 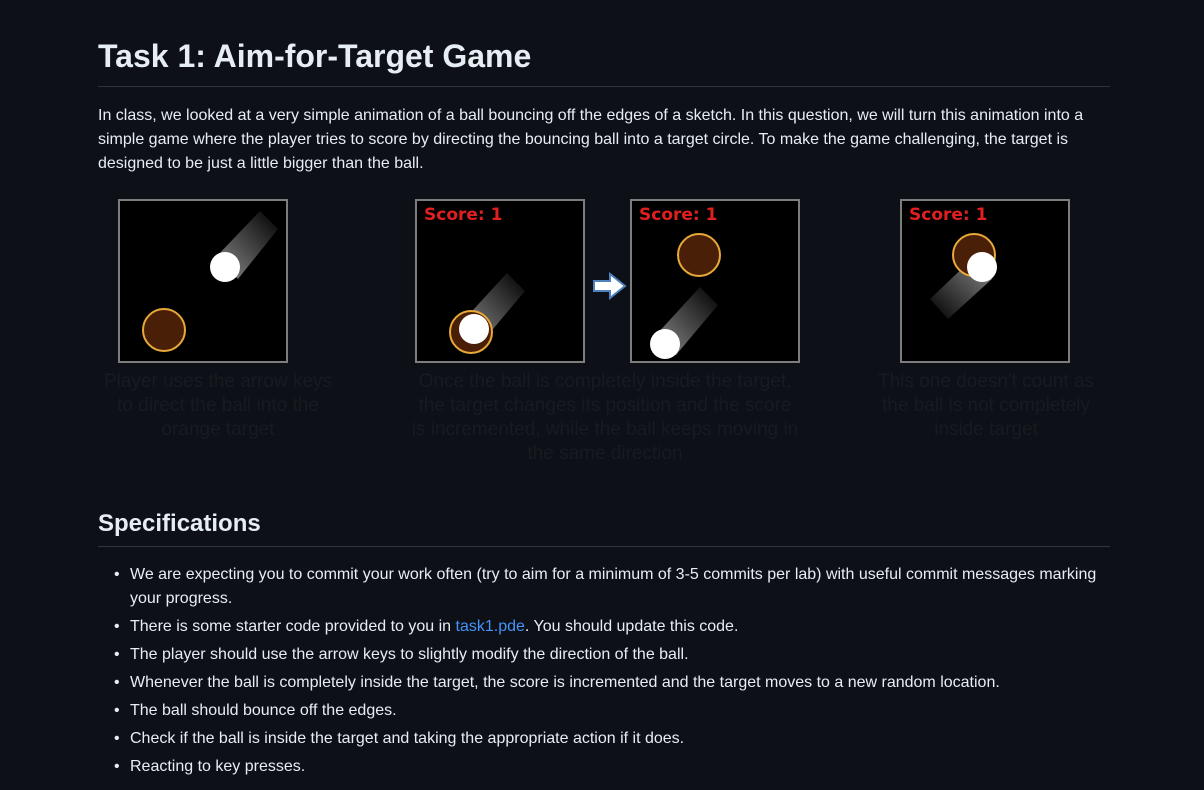 What do you see at coordinates (715, 281) in the screenshot?
I see `panel-scoring-after: Score: 1` at bounding box center [715, 281].